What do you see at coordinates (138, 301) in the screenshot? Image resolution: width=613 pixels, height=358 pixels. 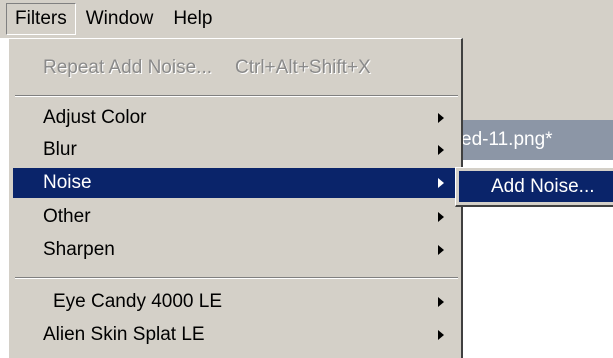 I see `menu-item-label: Eye Candy 4000 LE` at bounding box center [138, 301].